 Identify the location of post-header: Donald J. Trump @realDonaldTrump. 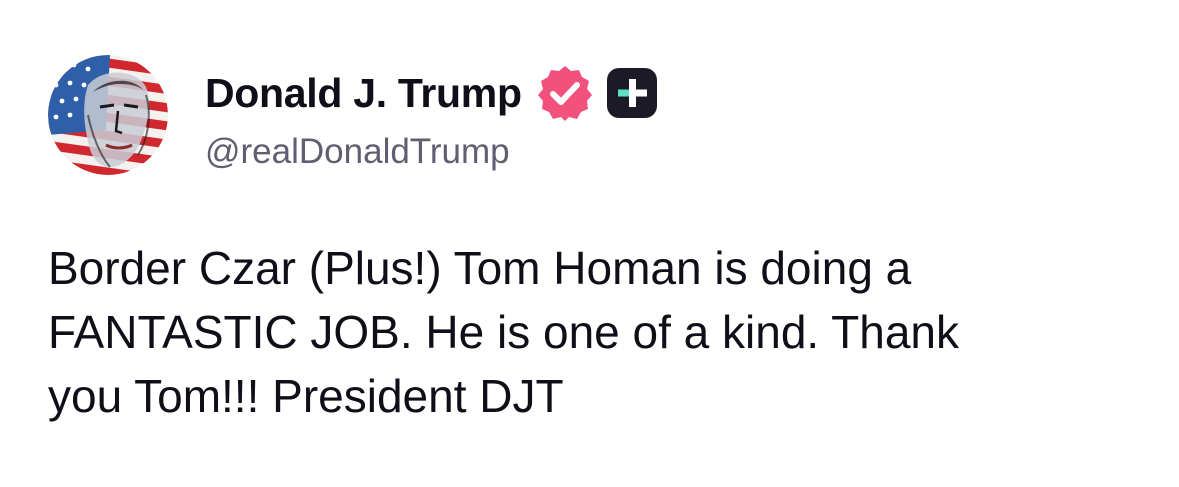
(431, 117).